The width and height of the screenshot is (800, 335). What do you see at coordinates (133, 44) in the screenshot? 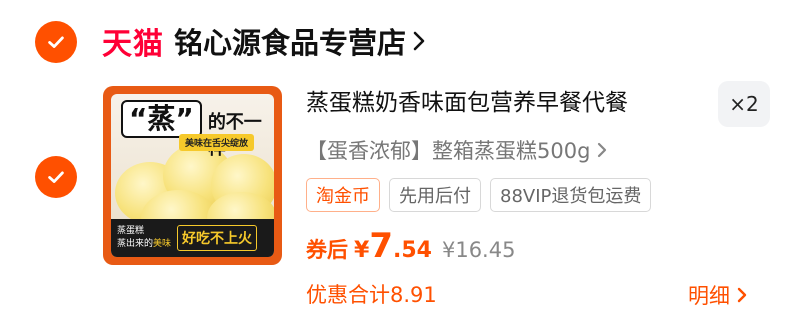
I see `tmall-logo: 天猫` at bounding box center [133, 44].